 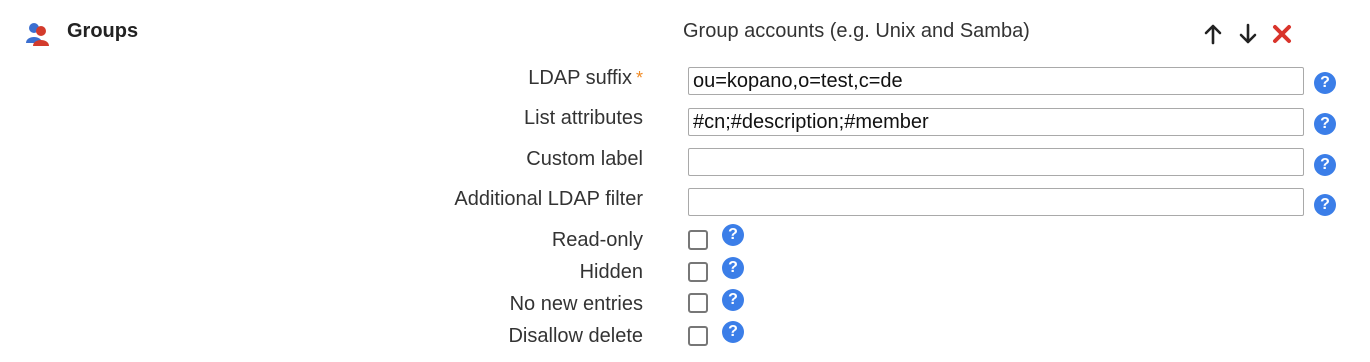 What do you see at coordinates (856, 31) in the screenshot?
I see `section-description: Group accounts (e.g. Unix and Samba)` at bounding box center [856, 31].